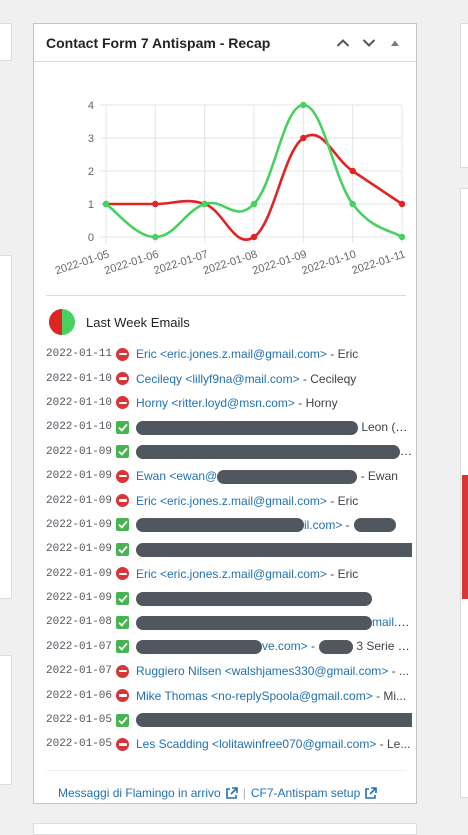 This screenshot has width=468, height=835. Describe the element at coordinates (215, 403) in the screenshot. I see `sender-link: Horny <ritter.loyd@msn.com>` at that location.